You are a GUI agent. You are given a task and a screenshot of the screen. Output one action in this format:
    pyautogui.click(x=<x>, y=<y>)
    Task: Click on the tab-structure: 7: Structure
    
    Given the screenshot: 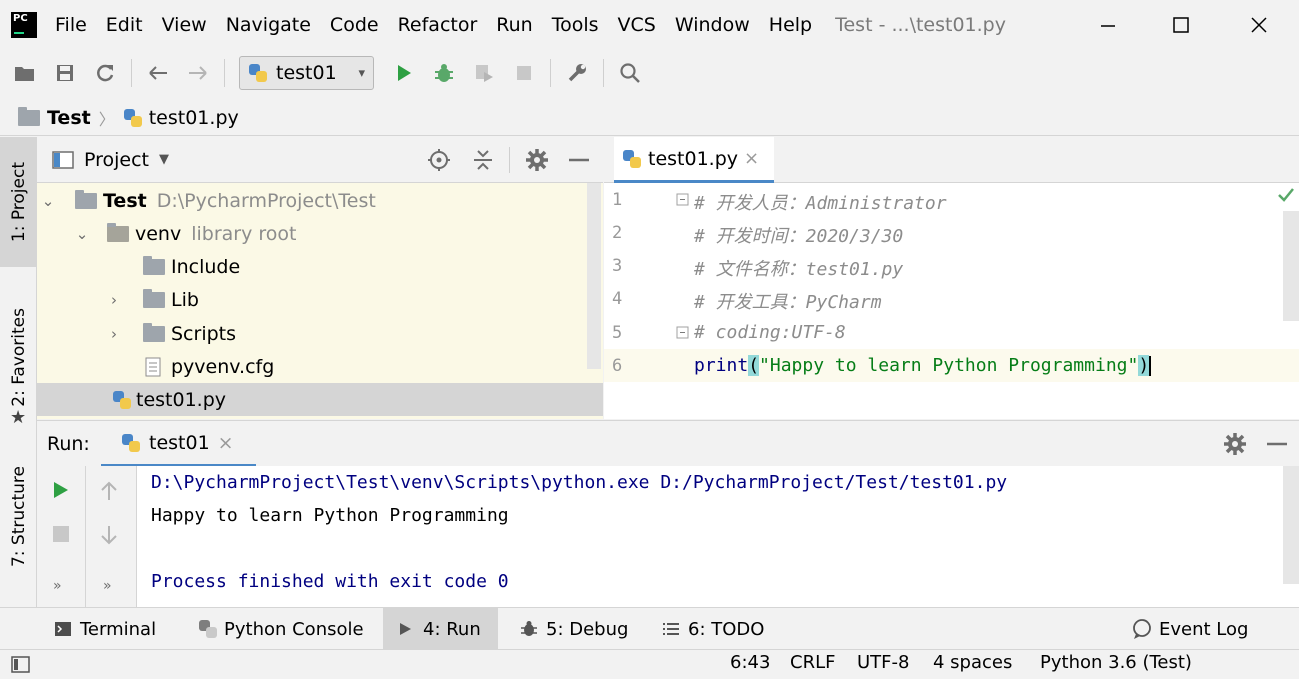 What is the action you would take?
    pyautogui.click(x=18, y=517)
    